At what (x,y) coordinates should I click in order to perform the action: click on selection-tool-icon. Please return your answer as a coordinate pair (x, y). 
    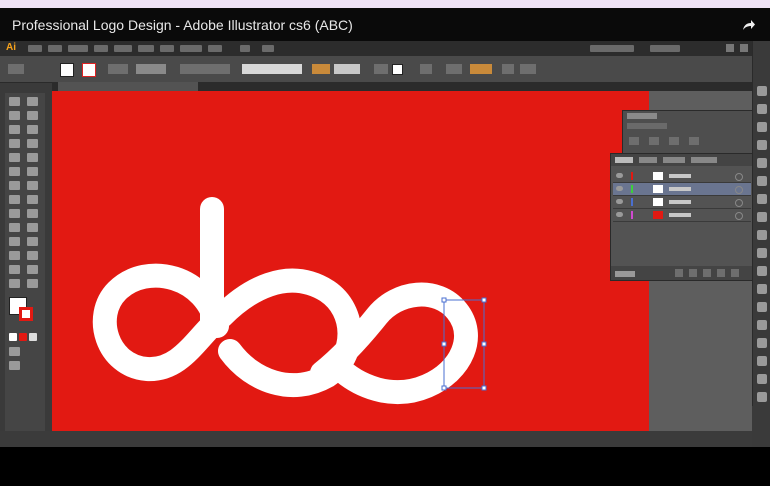
    Looking at the image, I should click on (14, 101).